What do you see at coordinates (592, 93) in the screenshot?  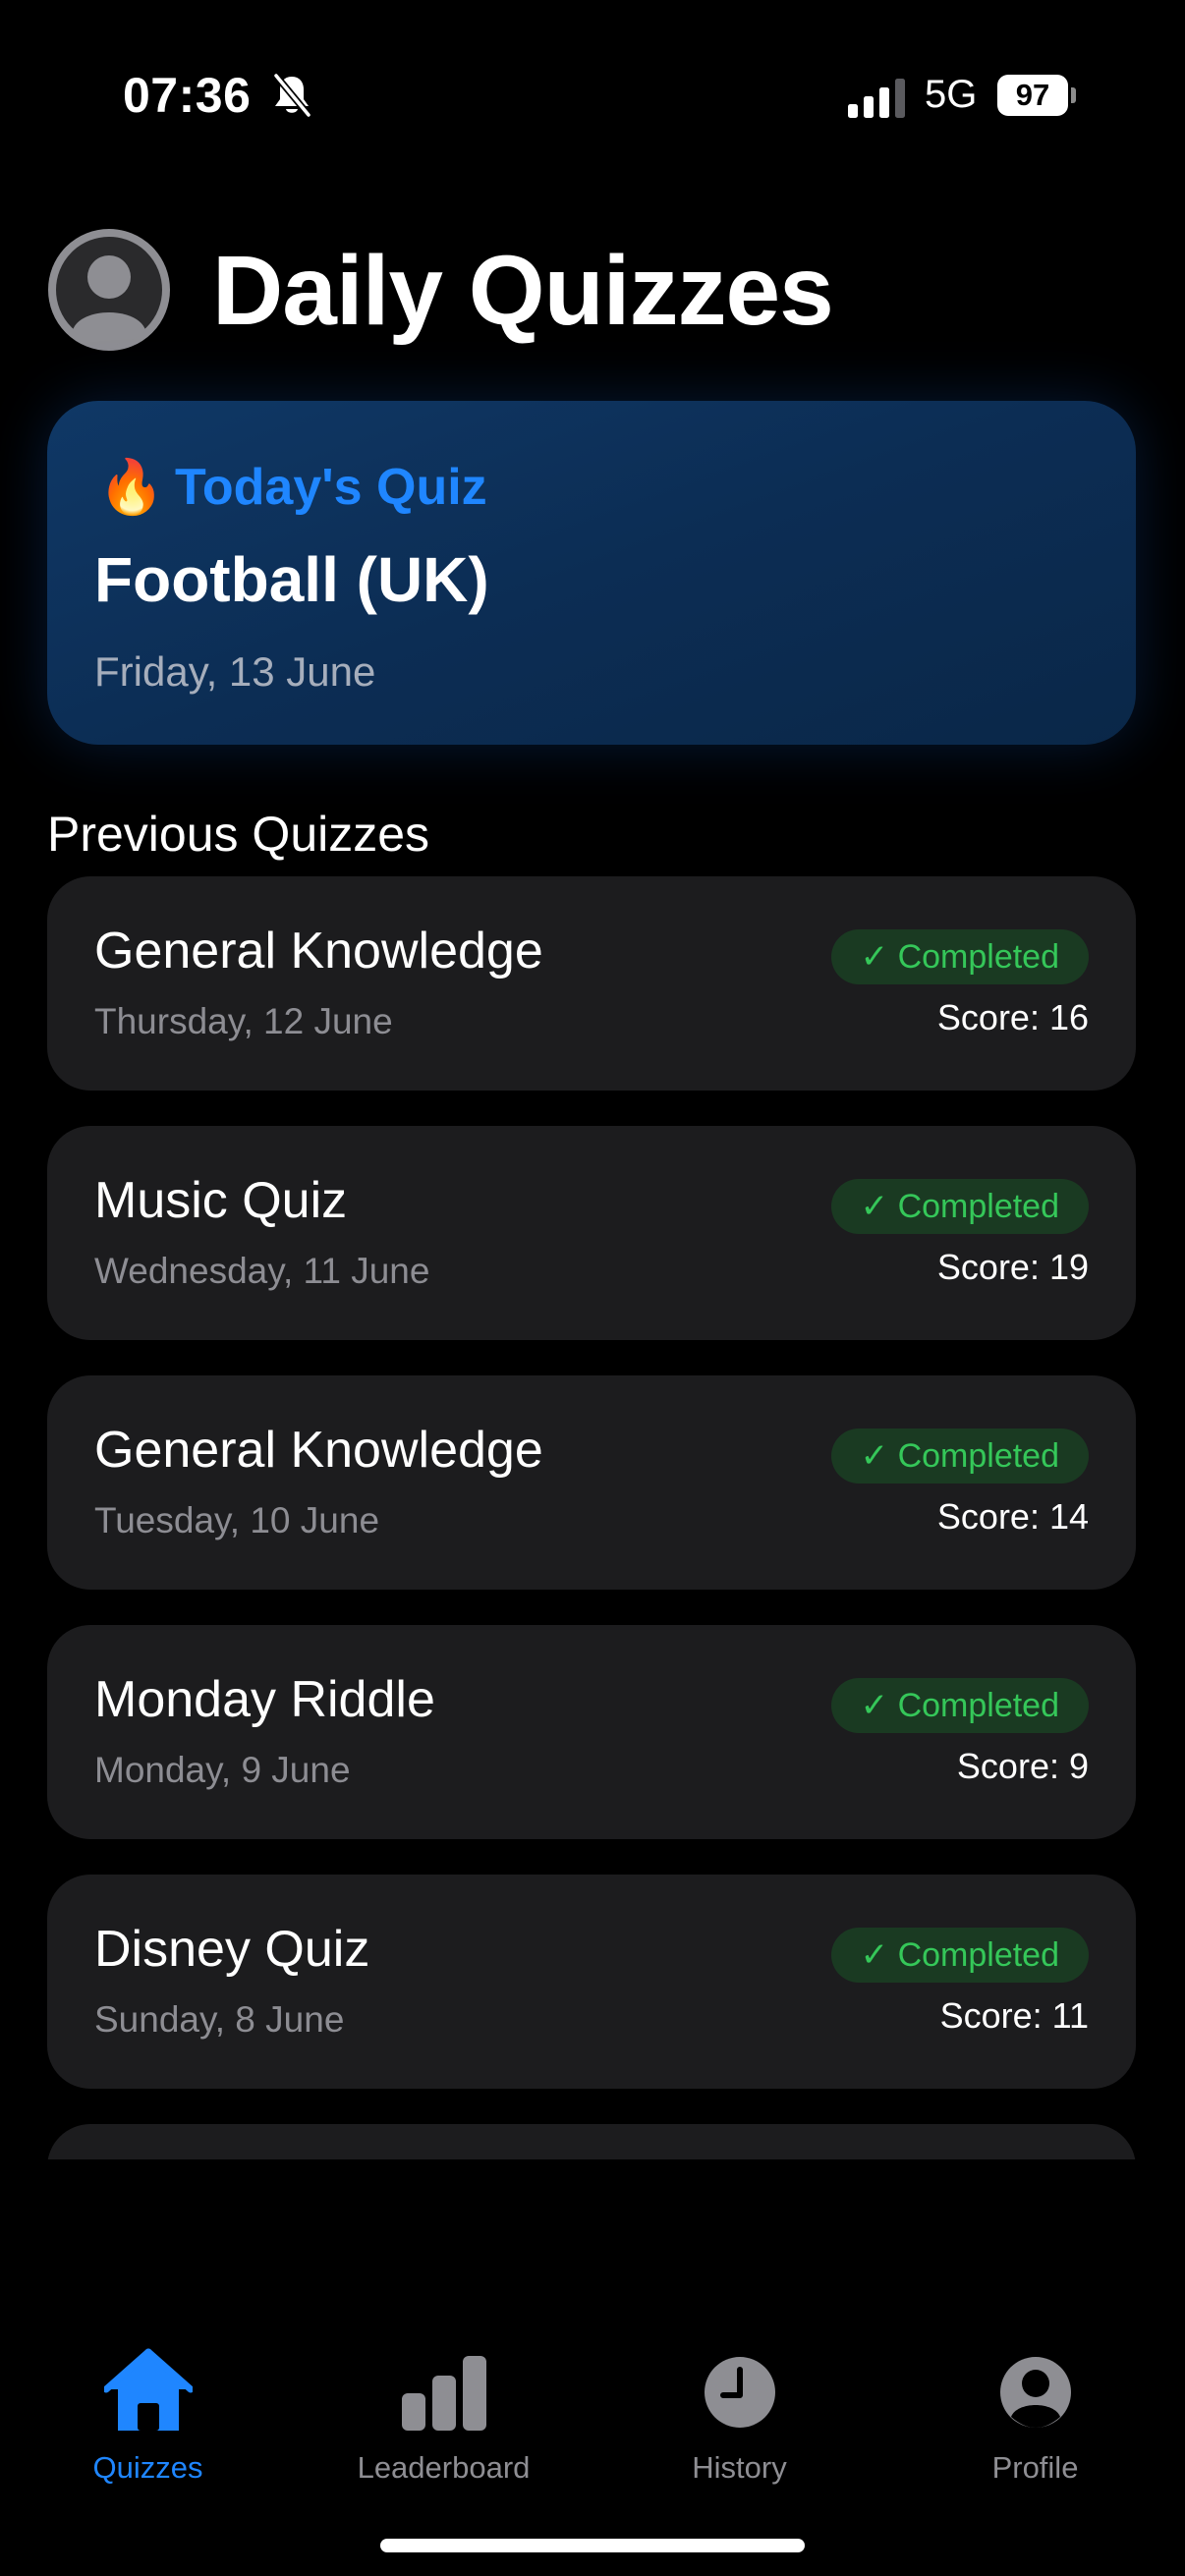 I see `status-bar: 07:36 5G 97` at bounding box center [592, 93].